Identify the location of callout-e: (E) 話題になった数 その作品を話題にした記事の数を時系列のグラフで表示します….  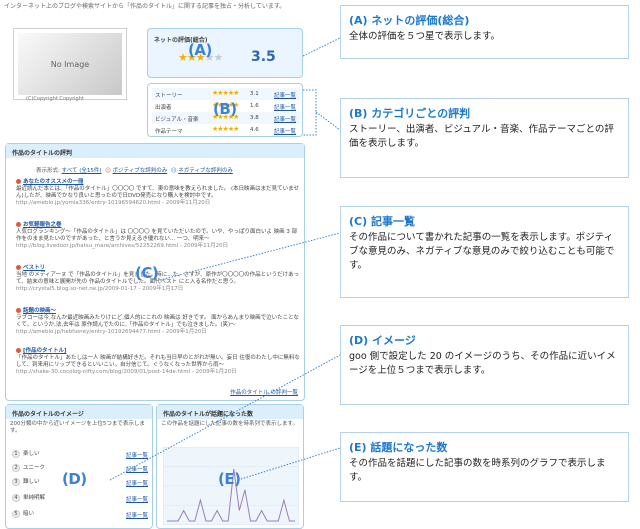
(484, 467).